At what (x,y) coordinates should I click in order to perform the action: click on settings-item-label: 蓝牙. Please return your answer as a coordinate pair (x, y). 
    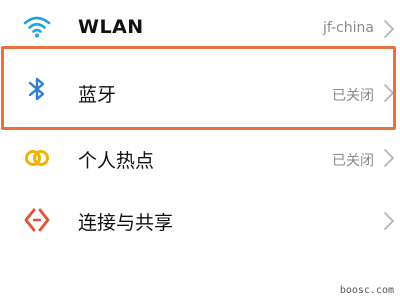
    Looking at the image, I should click on (97, 95).